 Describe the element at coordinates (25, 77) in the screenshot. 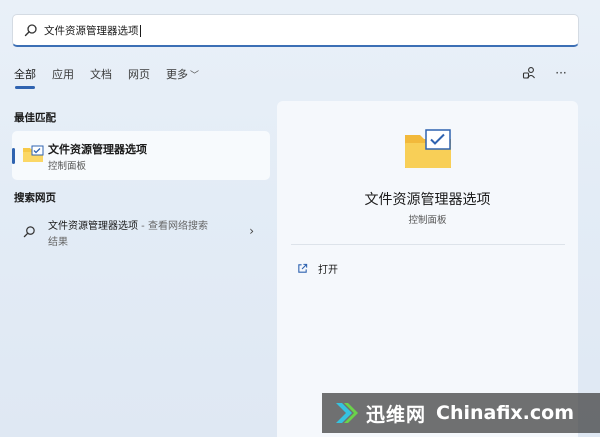

I see `tab-all: 全部` at that location.